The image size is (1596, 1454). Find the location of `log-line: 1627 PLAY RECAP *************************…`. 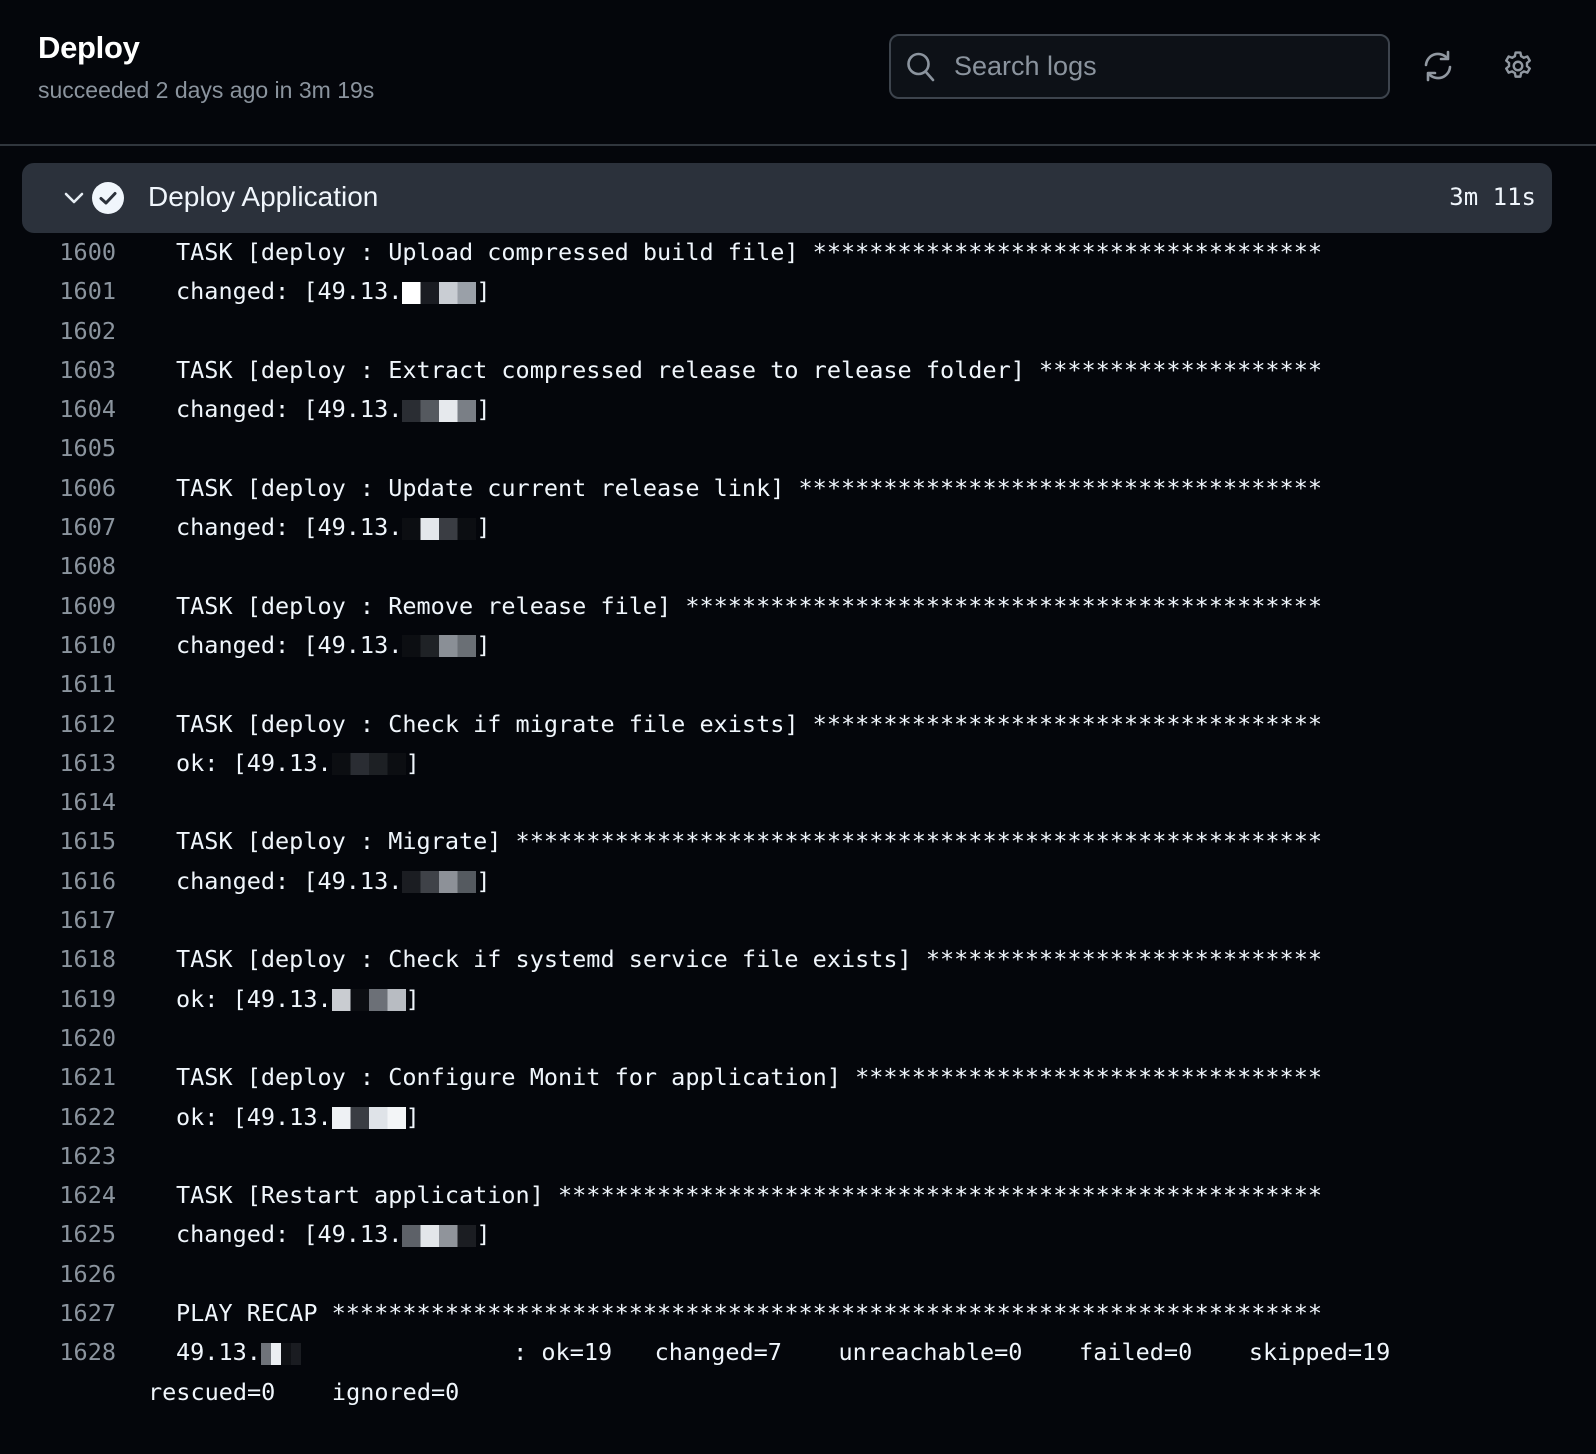

log-line: 1627 PLAY RECAP *************************… is located at coordinates (798, 1313).